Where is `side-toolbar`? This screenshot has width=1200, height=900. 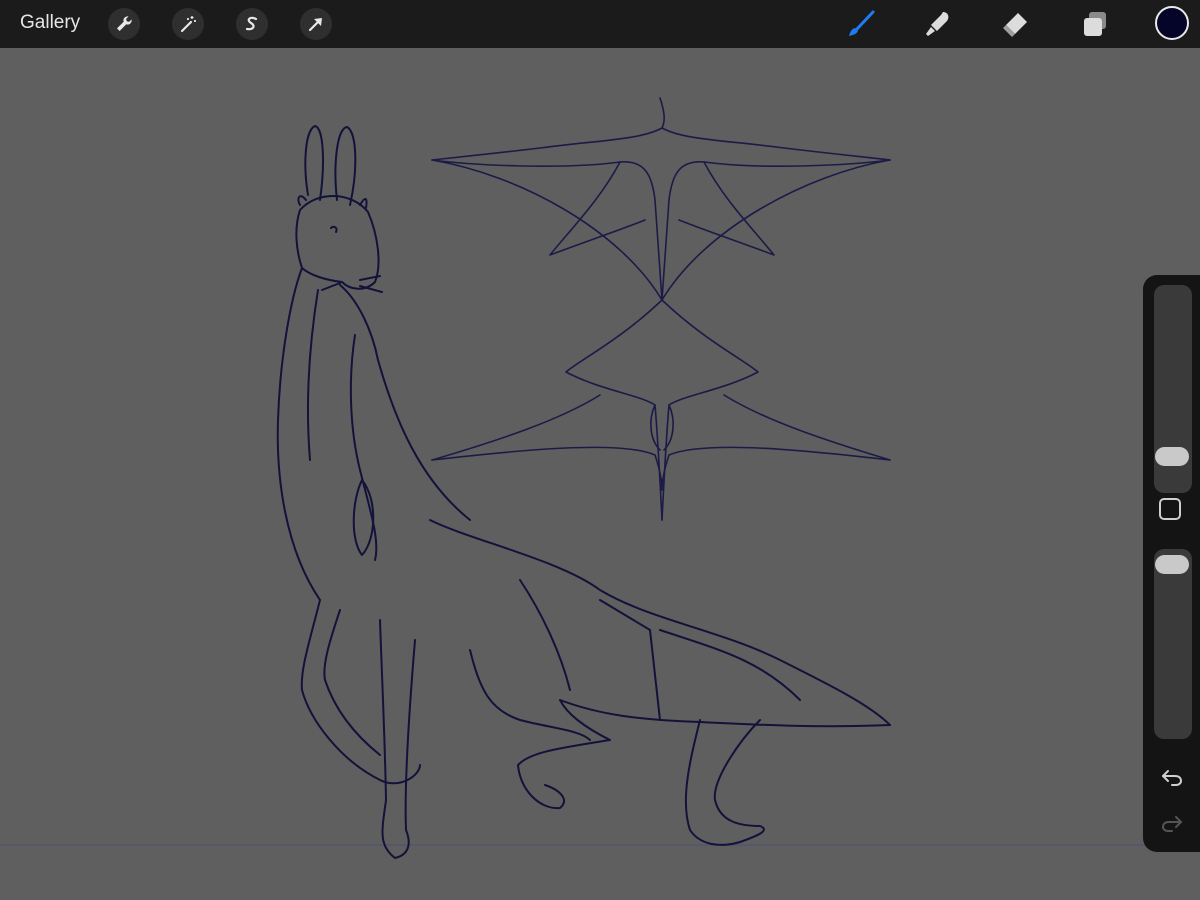
side-toolbar is located at coordinates (1171, 563).